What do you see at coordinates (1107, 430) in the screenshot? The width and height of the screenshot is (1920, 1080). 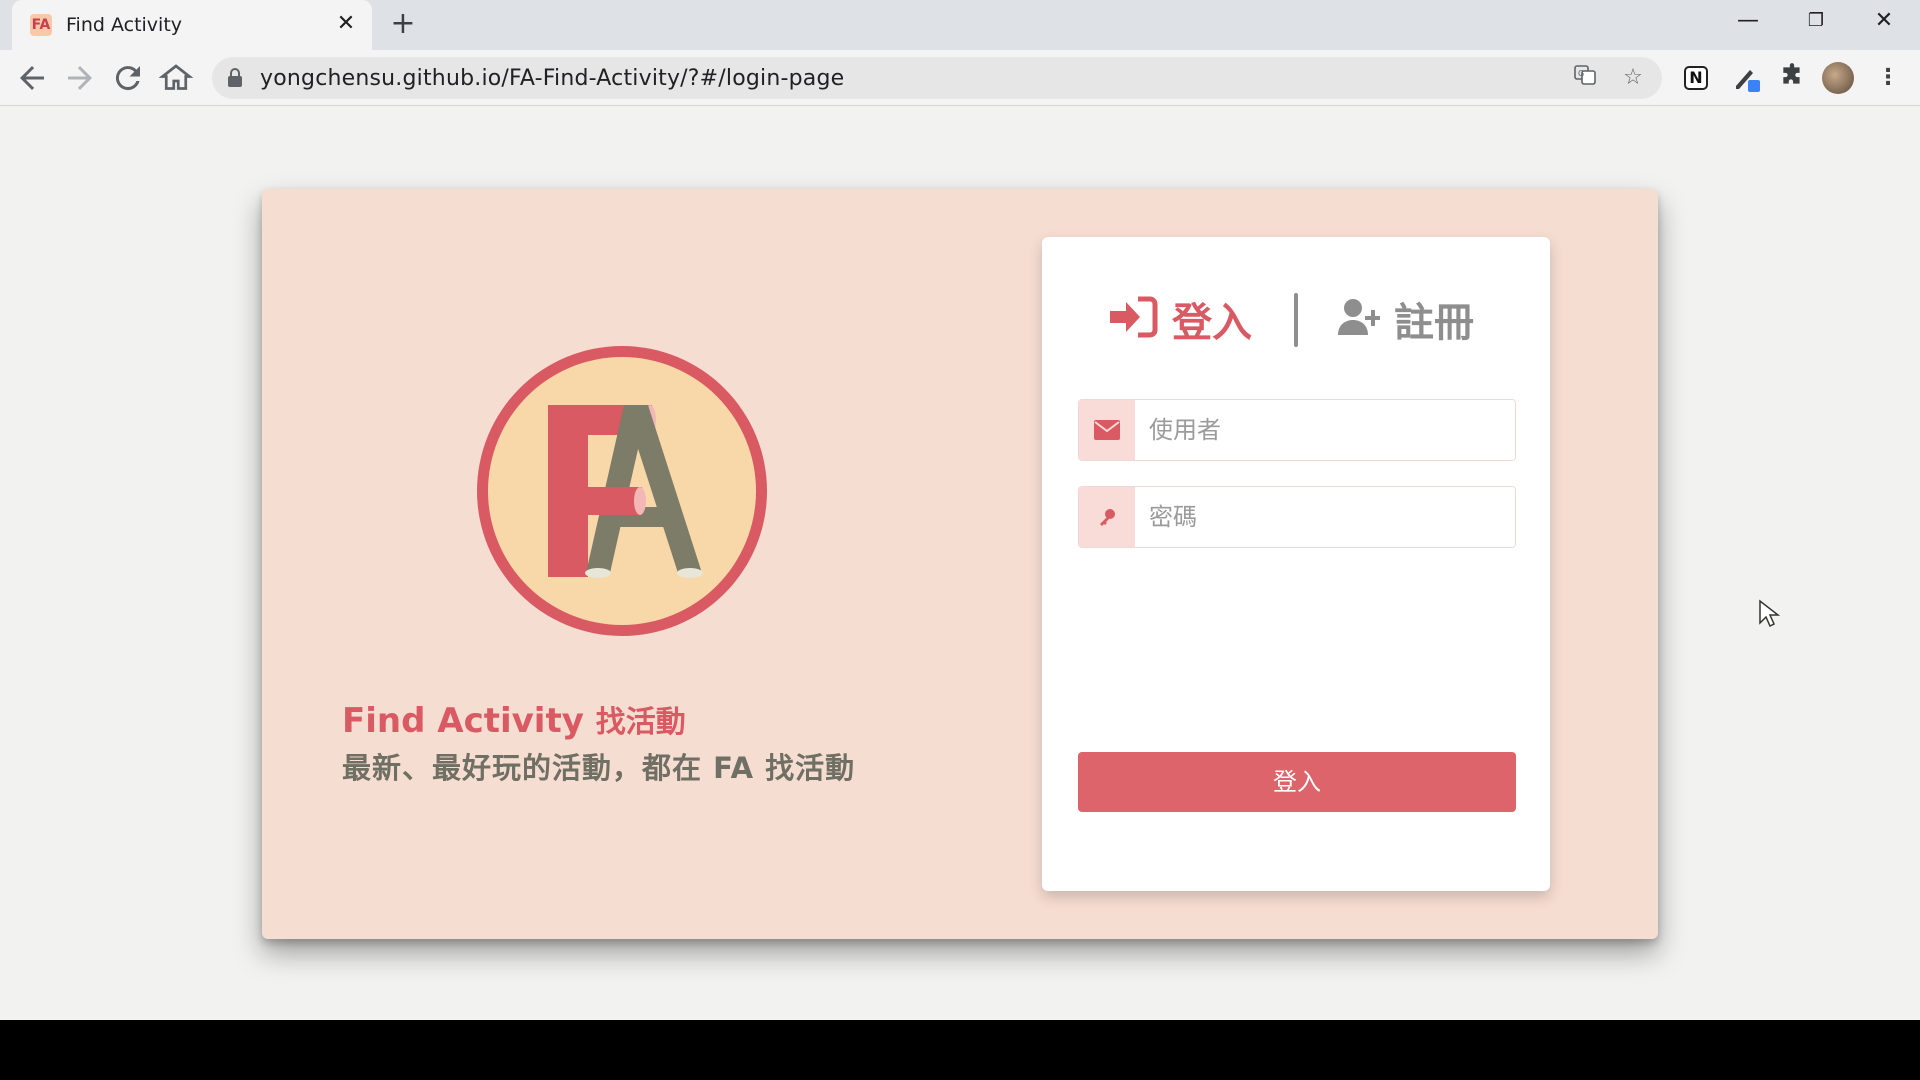 I see `envelope-icon` at bounding box center [1107, 430].